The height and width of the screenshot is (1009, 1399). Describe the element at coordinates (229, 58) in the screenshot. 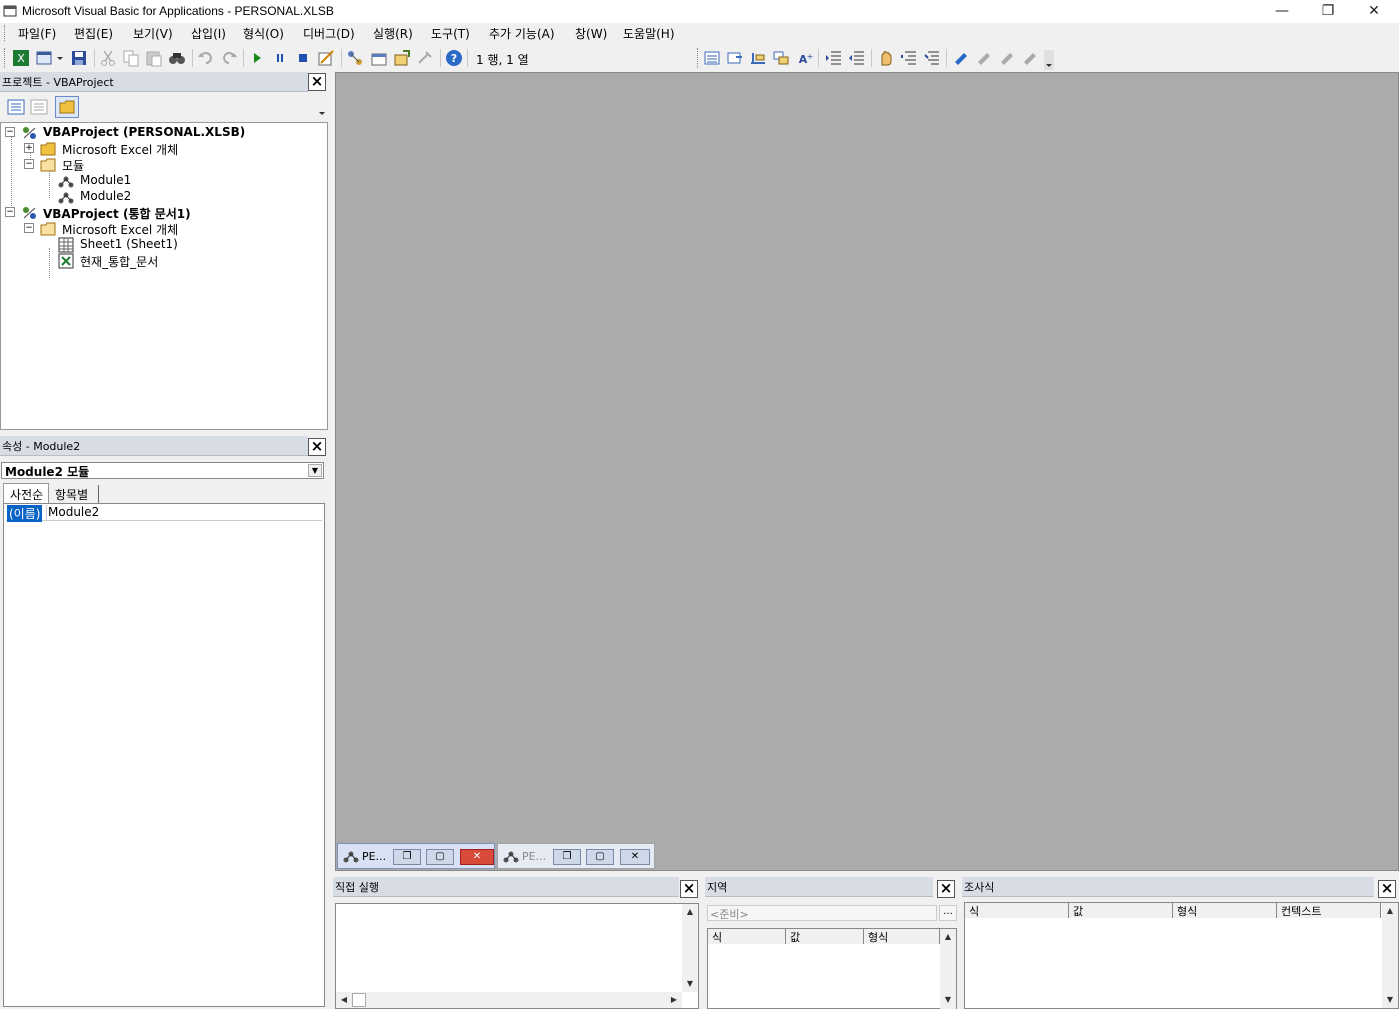

I see `redo-icon` at that location.